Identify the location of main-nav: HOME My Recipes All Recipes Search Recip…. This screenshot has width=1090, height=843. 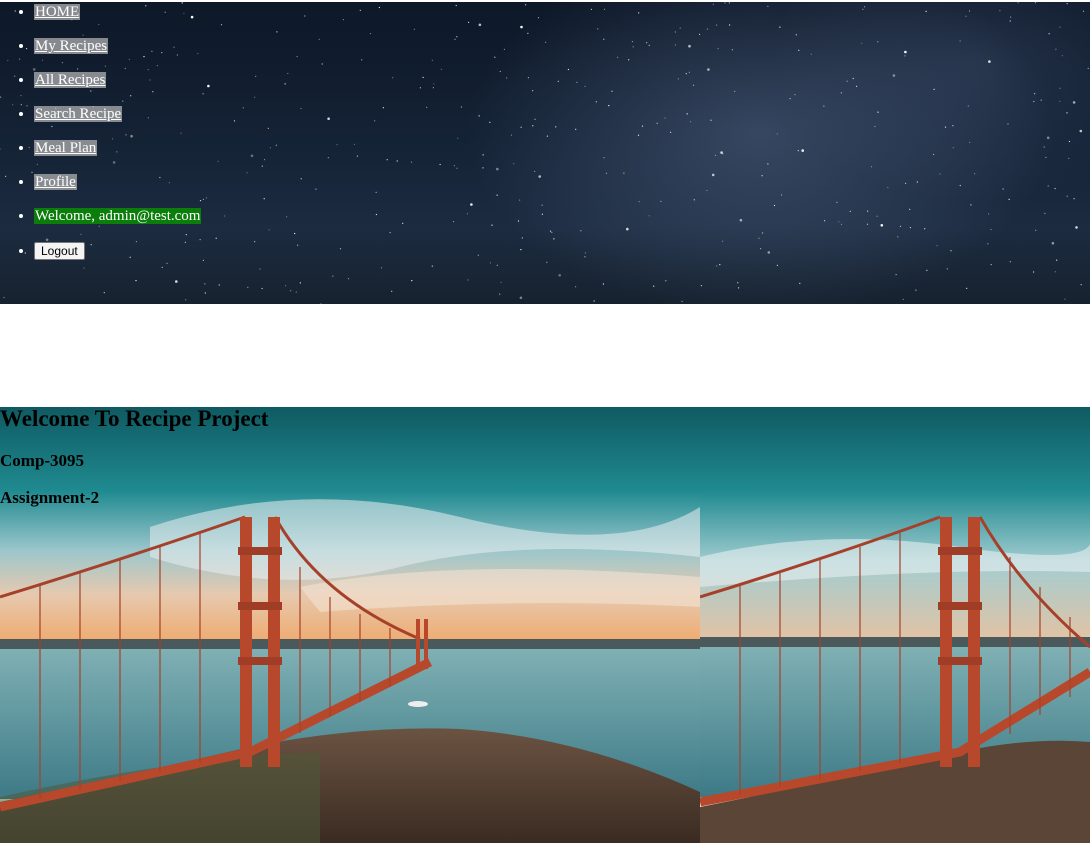
(118, 140).